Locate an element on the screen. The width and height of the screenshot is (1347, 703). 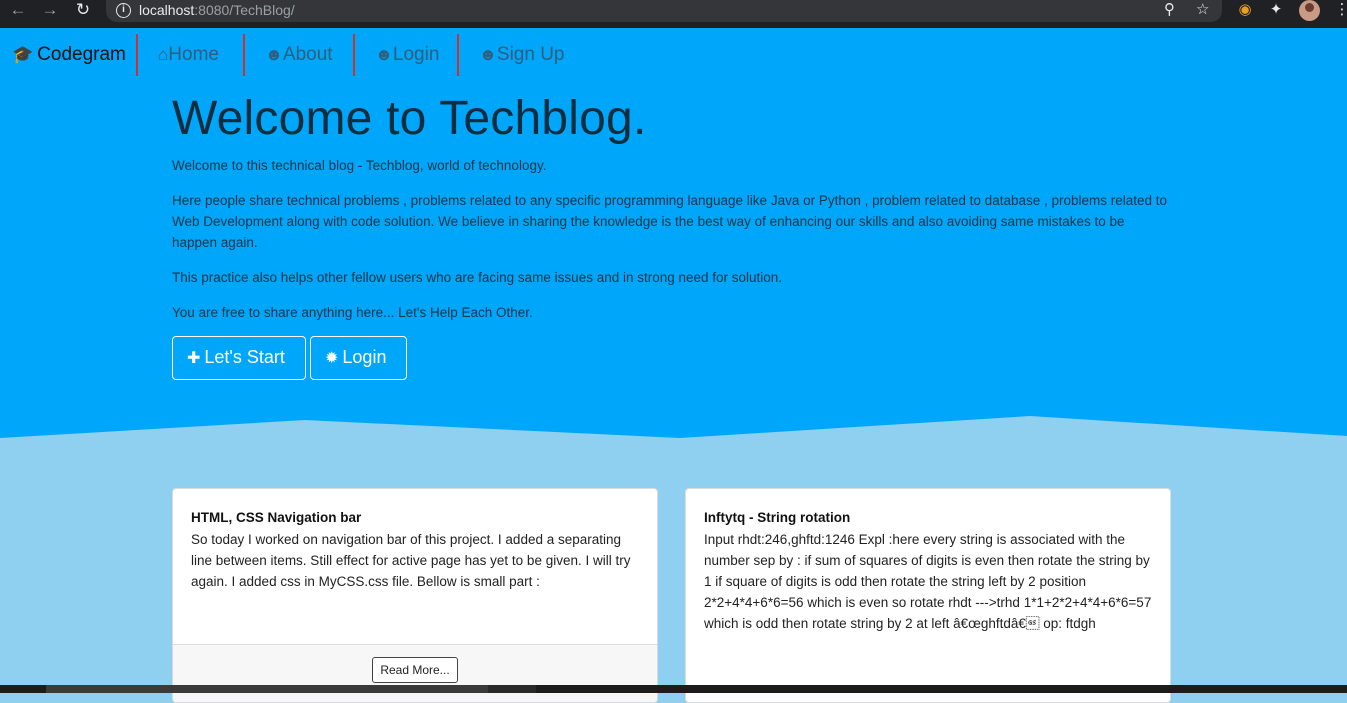
os-taskbar is located at coordinates (673, 689).